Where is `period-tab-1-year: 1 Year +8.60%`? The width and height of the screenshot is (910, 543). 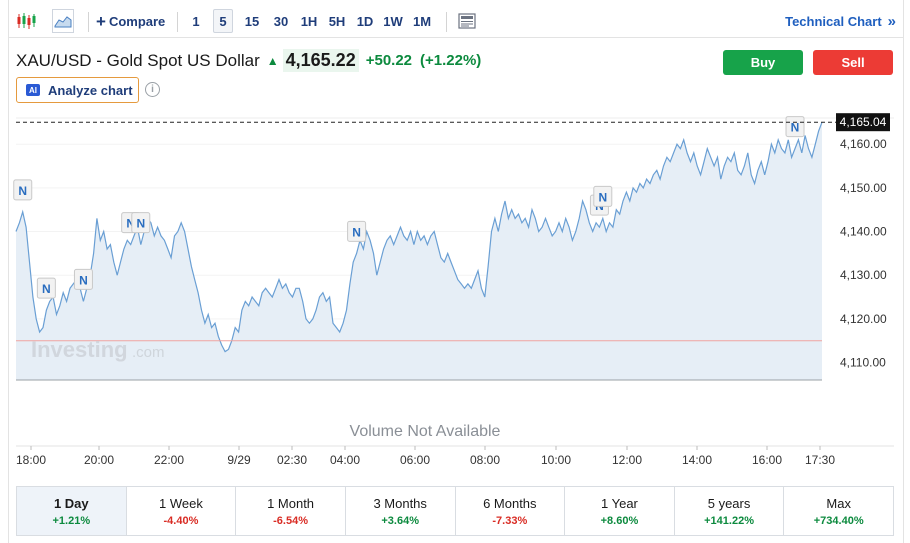
period-tab-1-year: 1 Year +8.60% is located at coordinates (620, 511).